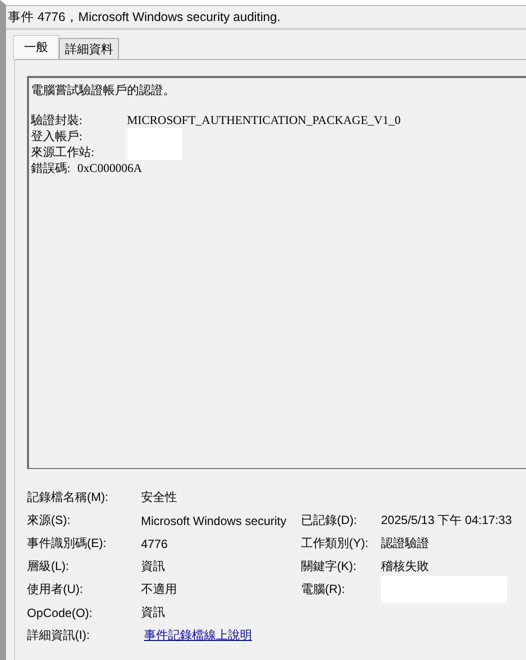  What do you see at coordinates (329, 520) in the screenshot?
I see `field-label: 已記錄(D):` at bounding box center [329, 520].